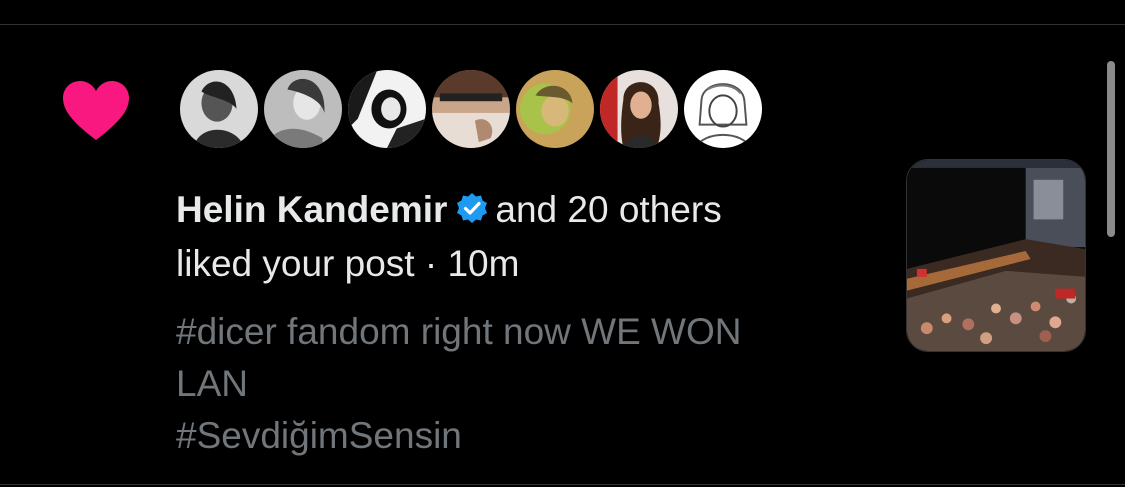  I want to click on post-line: #SevdiğimSensin, so click(319, 435).